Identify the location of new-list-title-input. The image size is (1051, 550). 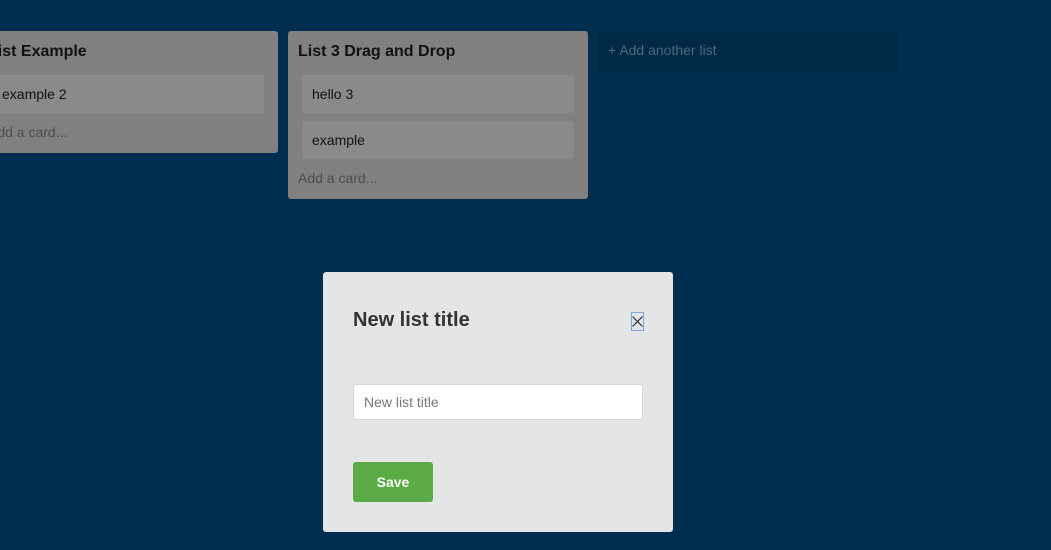
(498, 402).